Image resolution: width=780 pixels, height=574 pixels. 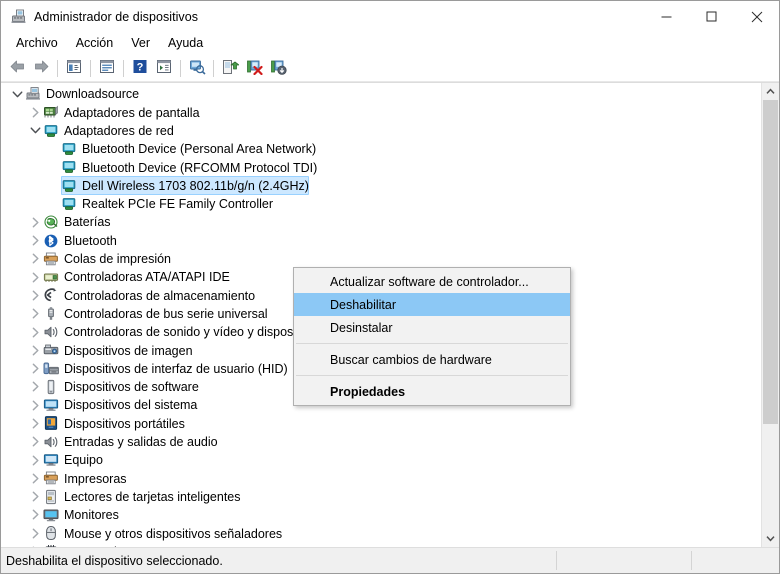 I want to click on tree-item-label: Bluetooth, so click(x=90, y=240).